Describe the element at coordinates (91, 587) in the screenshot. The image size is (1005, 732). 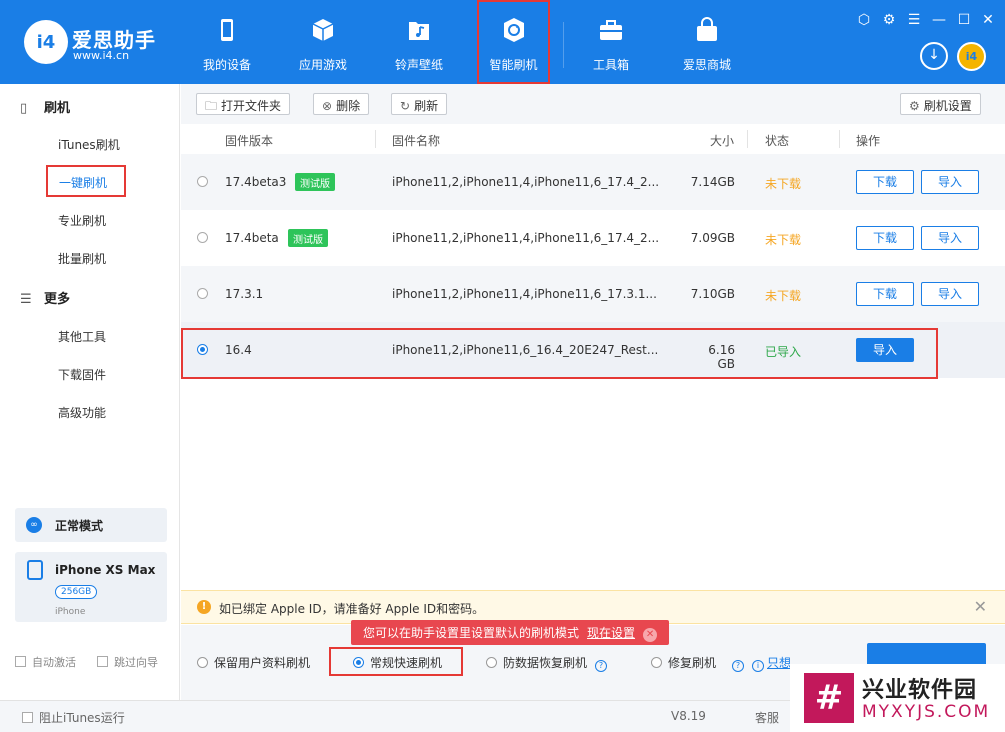
I see `device-card: iPhone XS Max 256GB iPhone` at that location.